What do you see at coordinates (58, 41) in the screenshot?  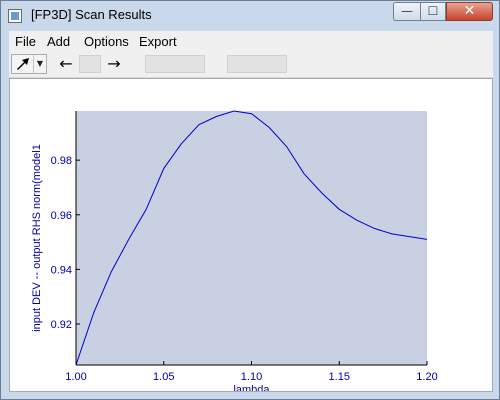 I see `menu-add: Add` at bounding box center [58, 41].